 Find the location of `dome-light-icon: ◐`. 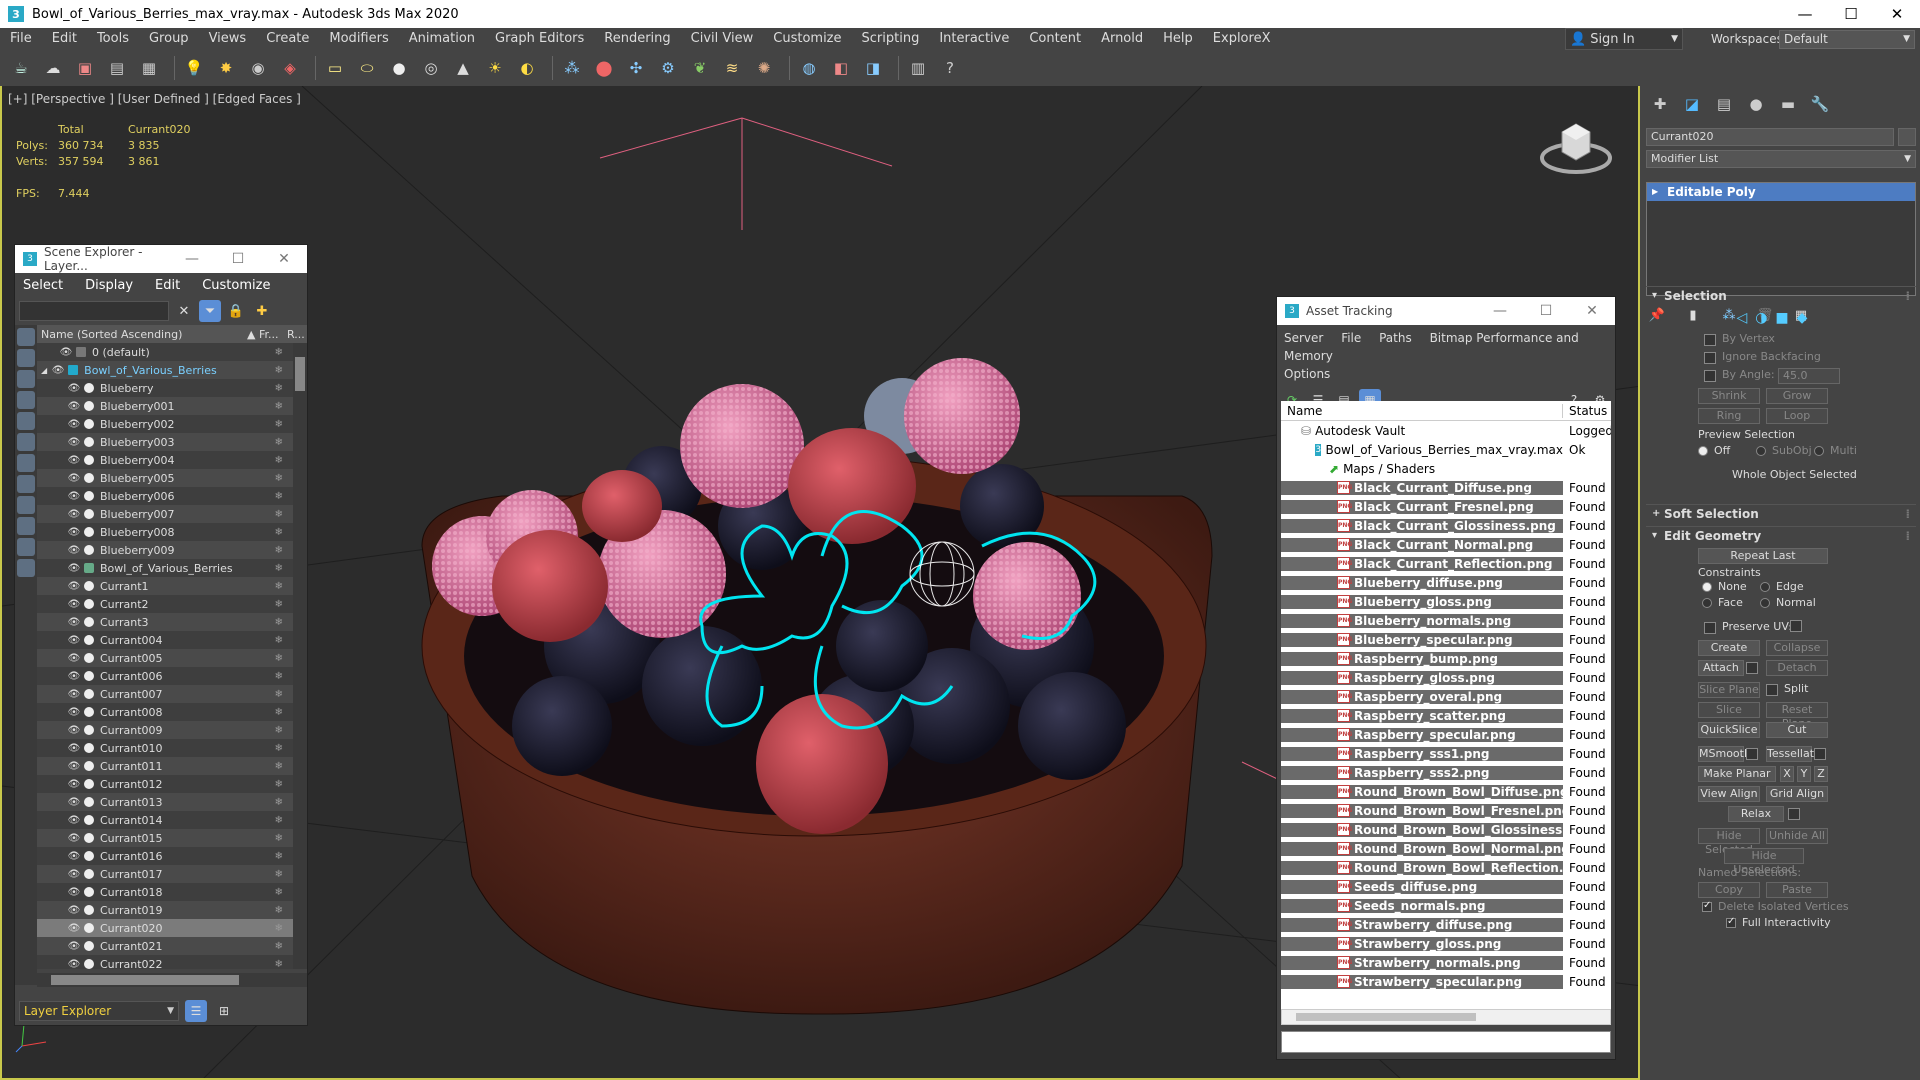

dome-light-icon: ◐ is located at coordinates (527, 68).